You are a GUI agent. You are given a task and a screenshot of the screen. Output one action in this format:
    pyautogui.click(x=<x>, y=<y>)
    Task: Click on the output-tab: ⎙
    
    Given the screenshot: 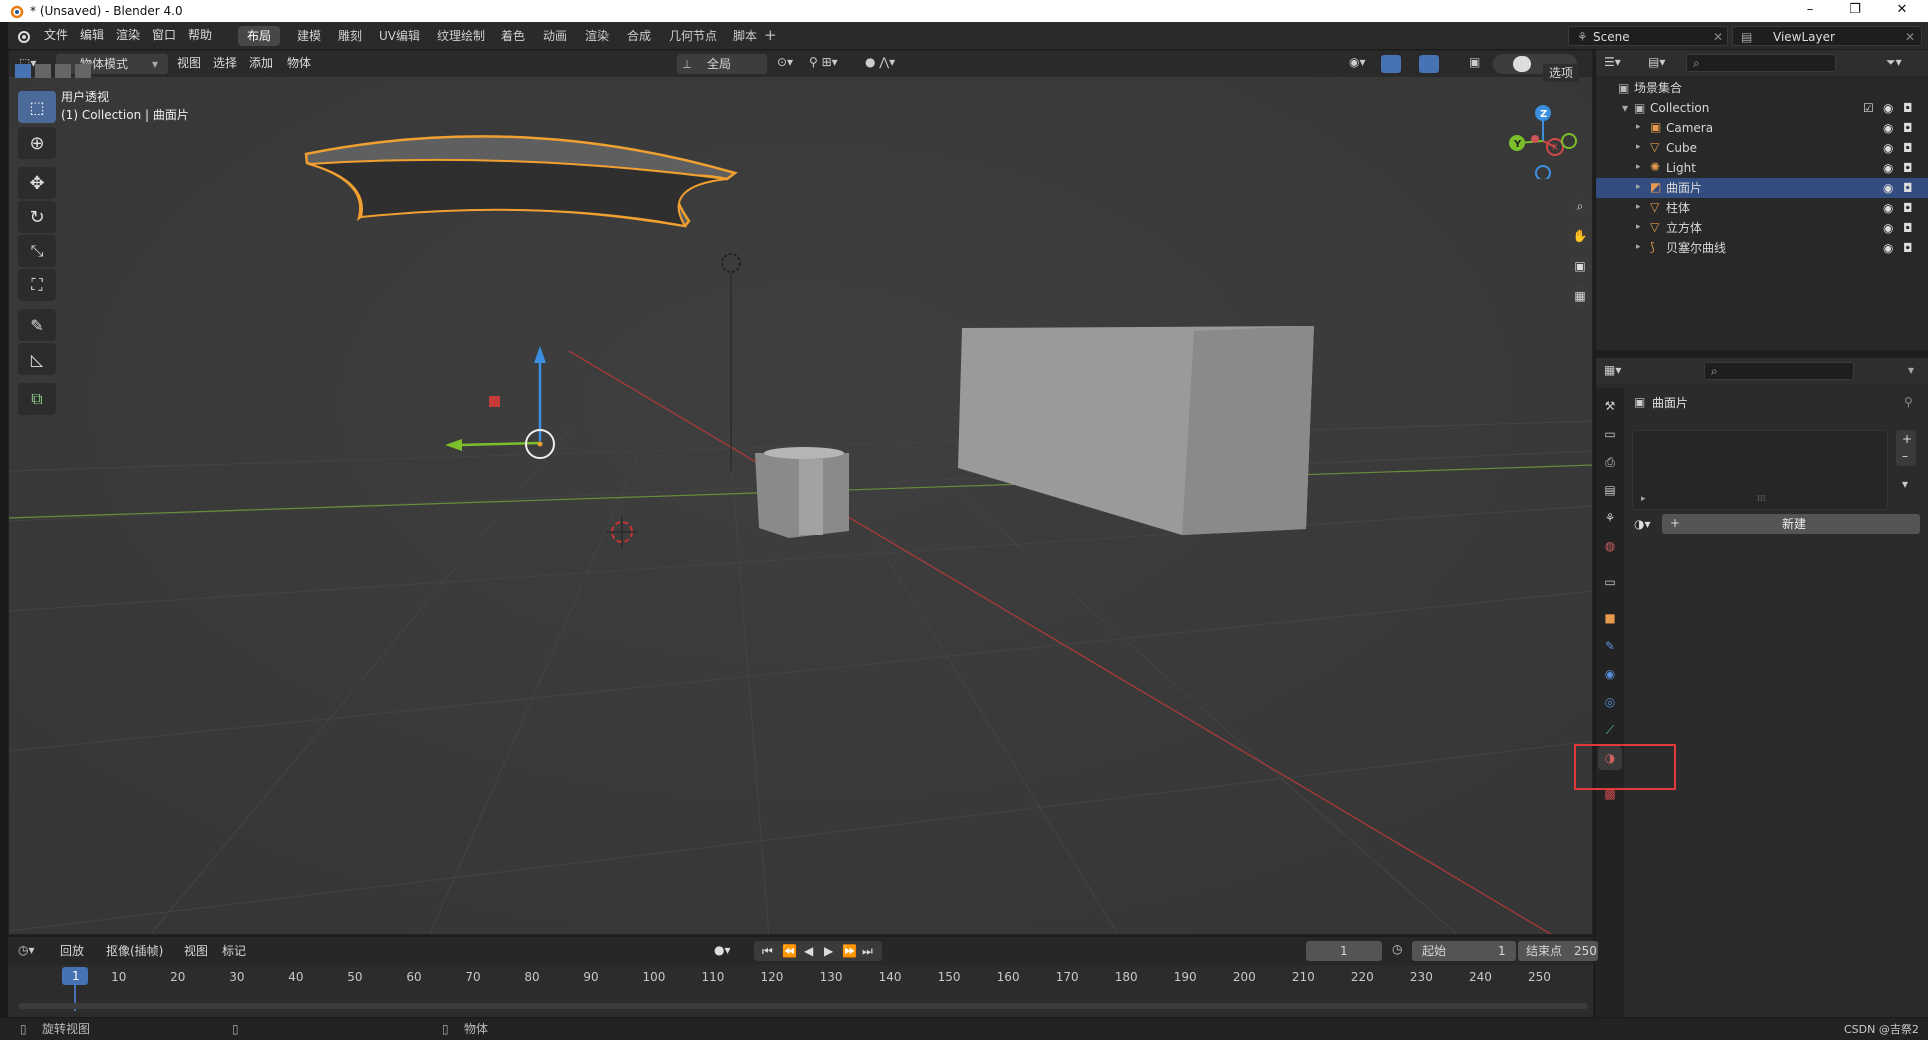 What is the action you would take?
    pyautogui.click(x=1610, y=462)
    